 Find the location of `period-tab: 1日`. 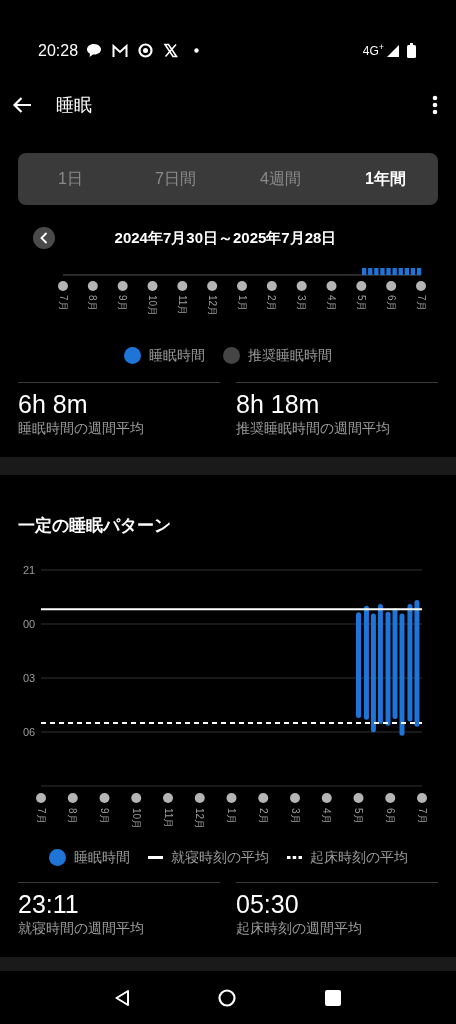

period-tab: 1日 is located at coordinates (70, 179).